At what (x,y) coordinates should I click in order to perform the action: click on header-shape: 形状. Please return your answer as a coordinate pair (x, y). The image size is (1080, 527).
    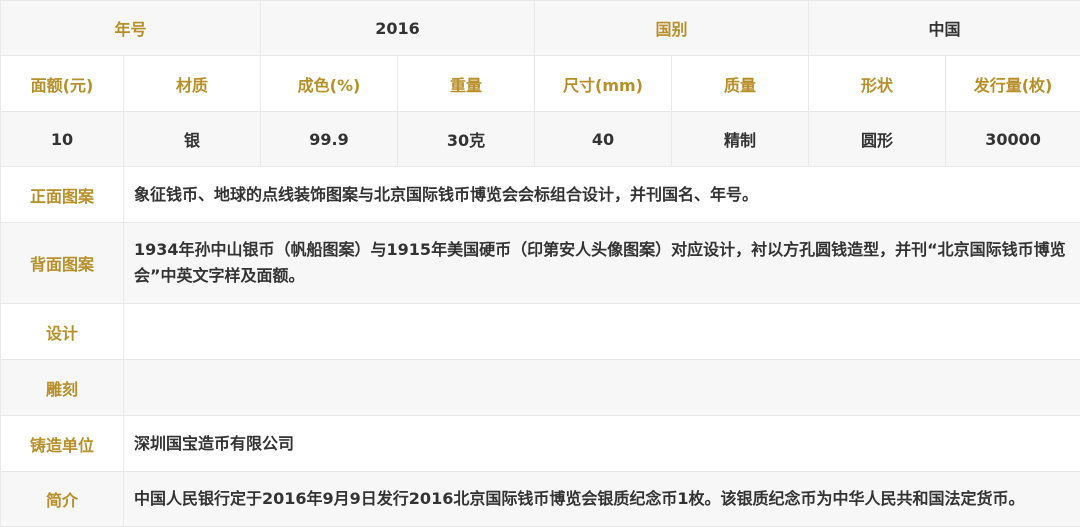
    Looking at the image, I should click on (877, 84).